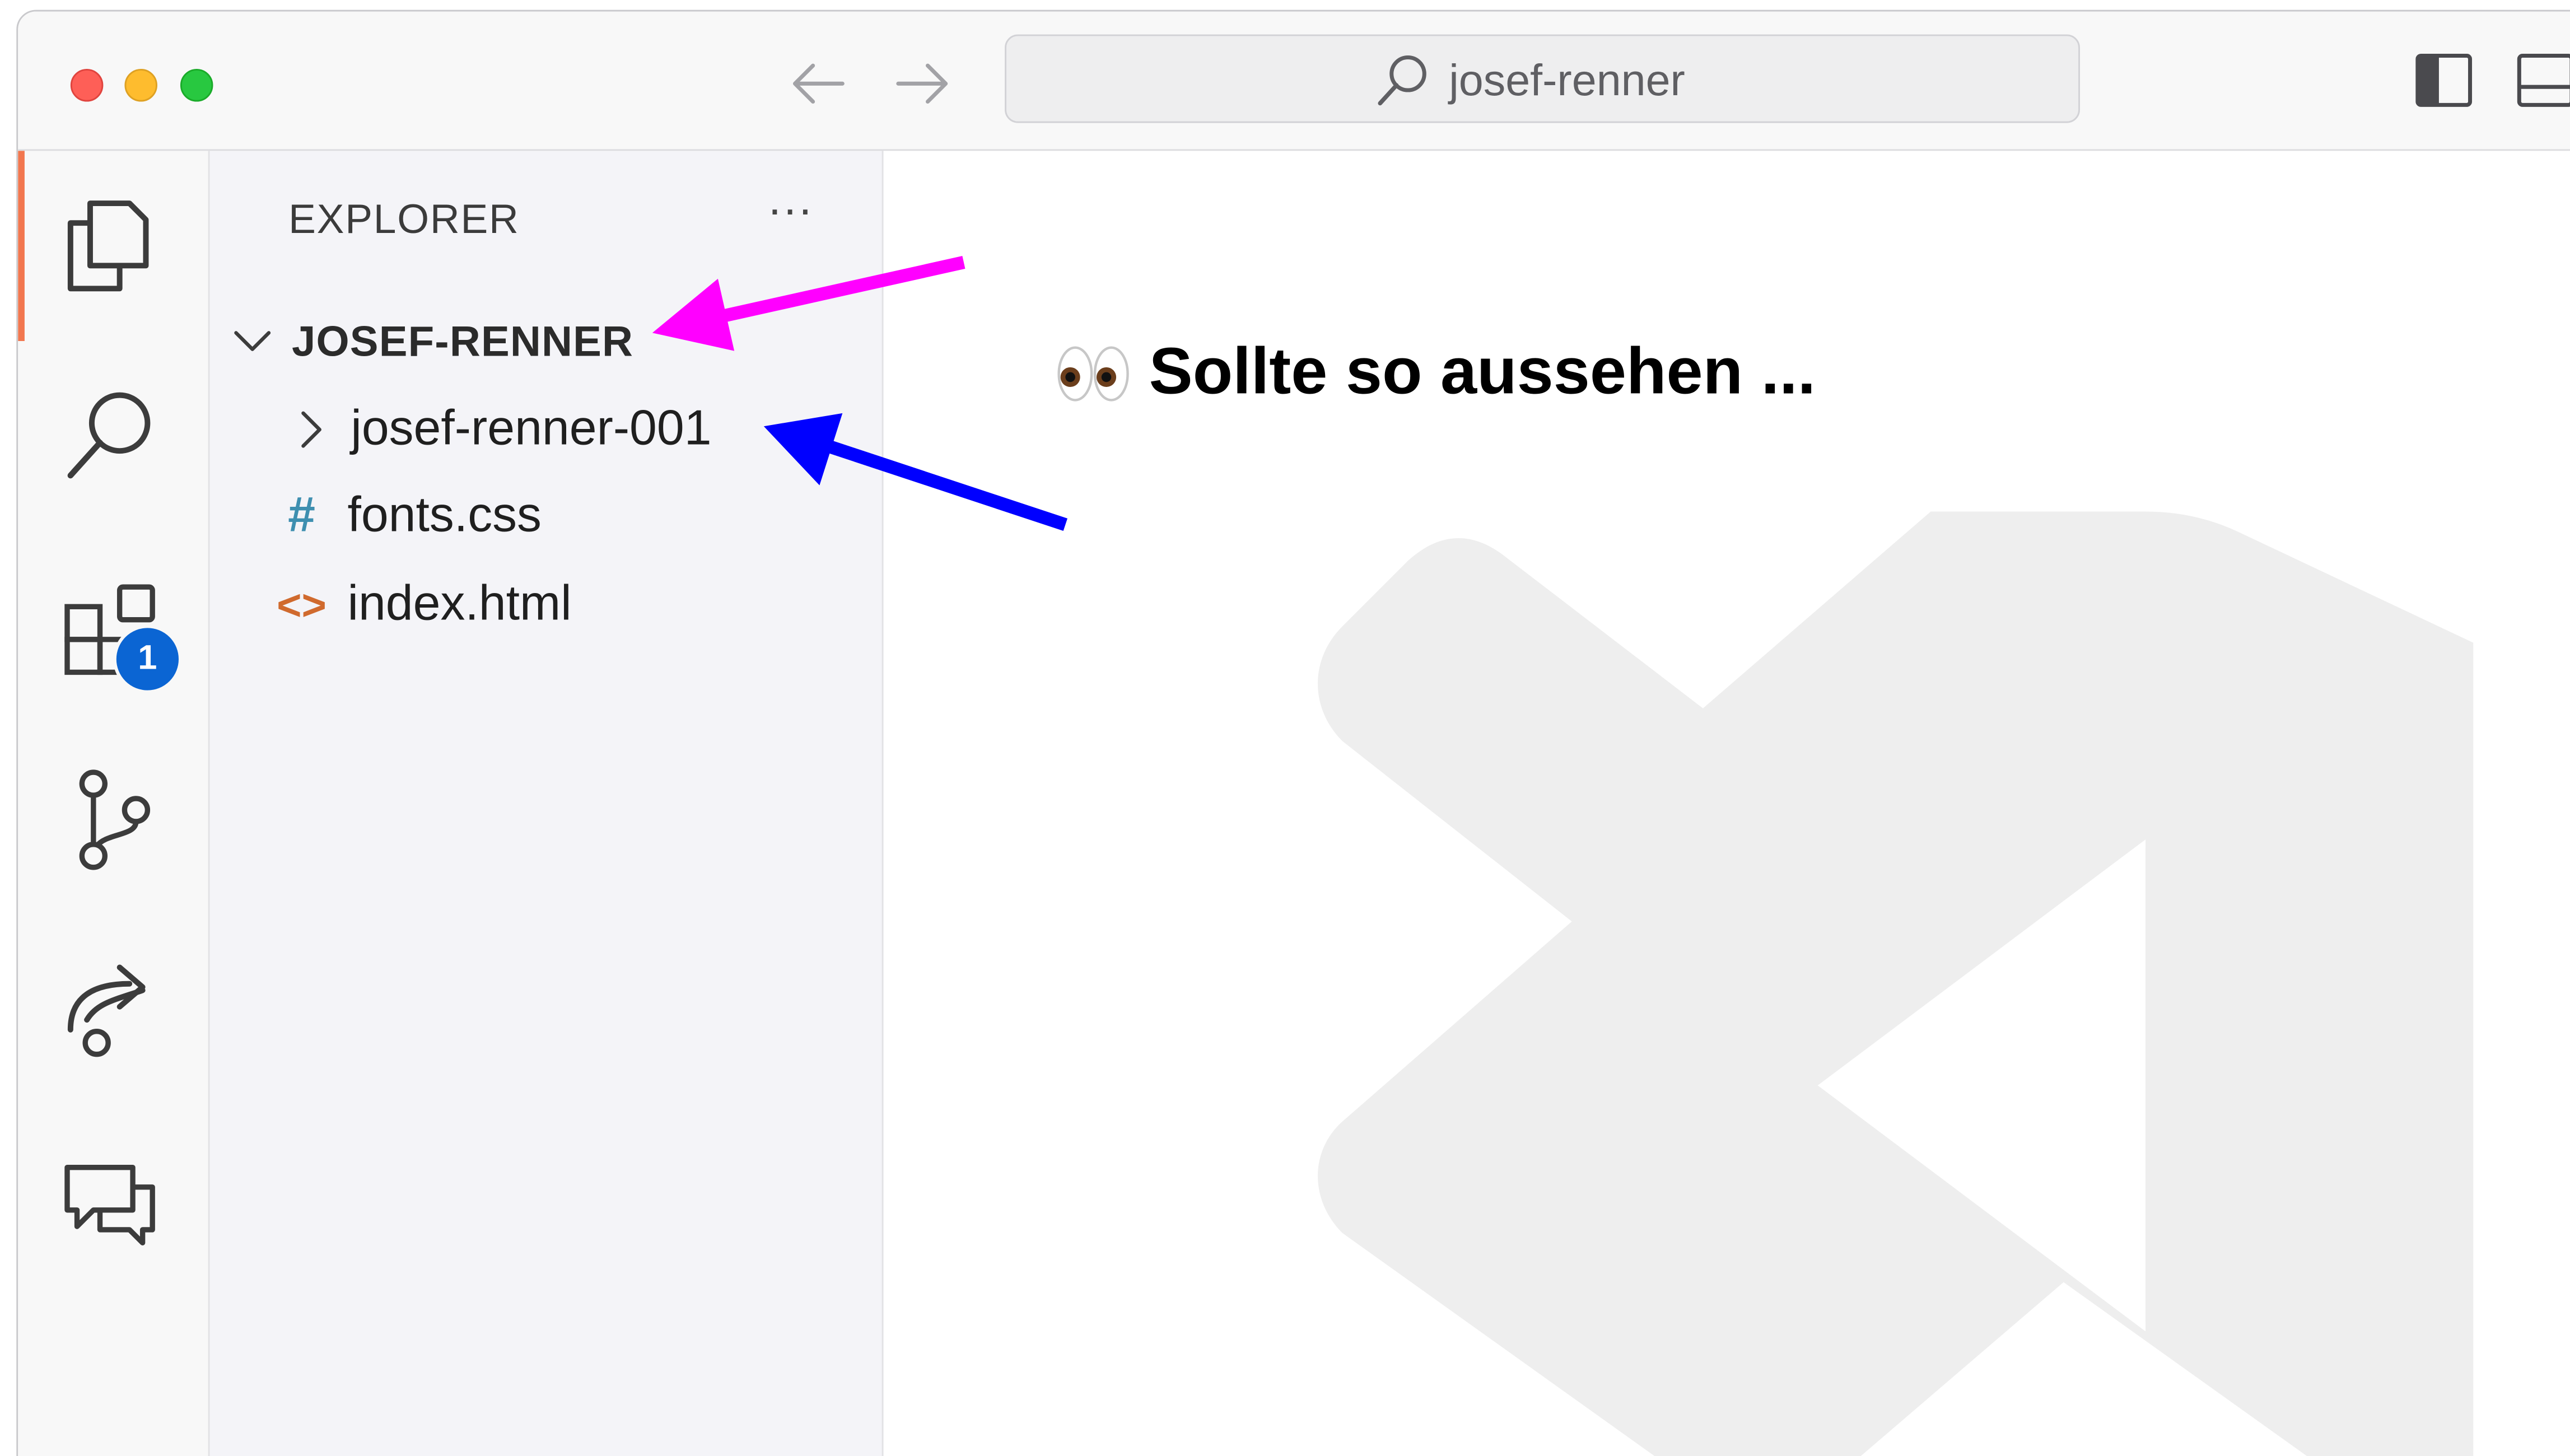 Image resolution: width=2570 pixels, height=1456 pixels. Describe the element at coordinates (445, 516) in the screenshot. I see `tree-item-label: fonts.css` at that location.